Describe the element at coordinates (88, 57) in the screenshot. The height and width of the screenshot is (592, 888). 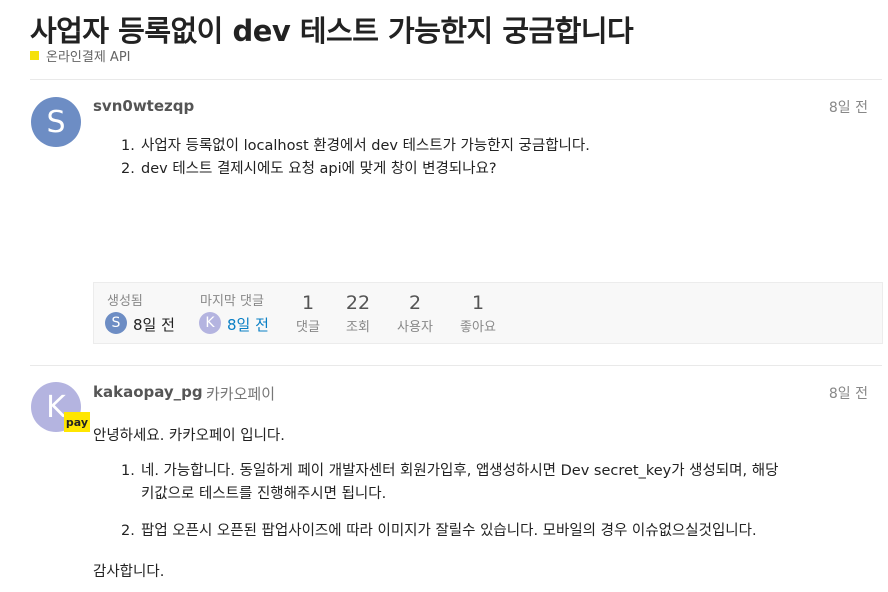
I see `category-label: 온라인결제 API` at that location.